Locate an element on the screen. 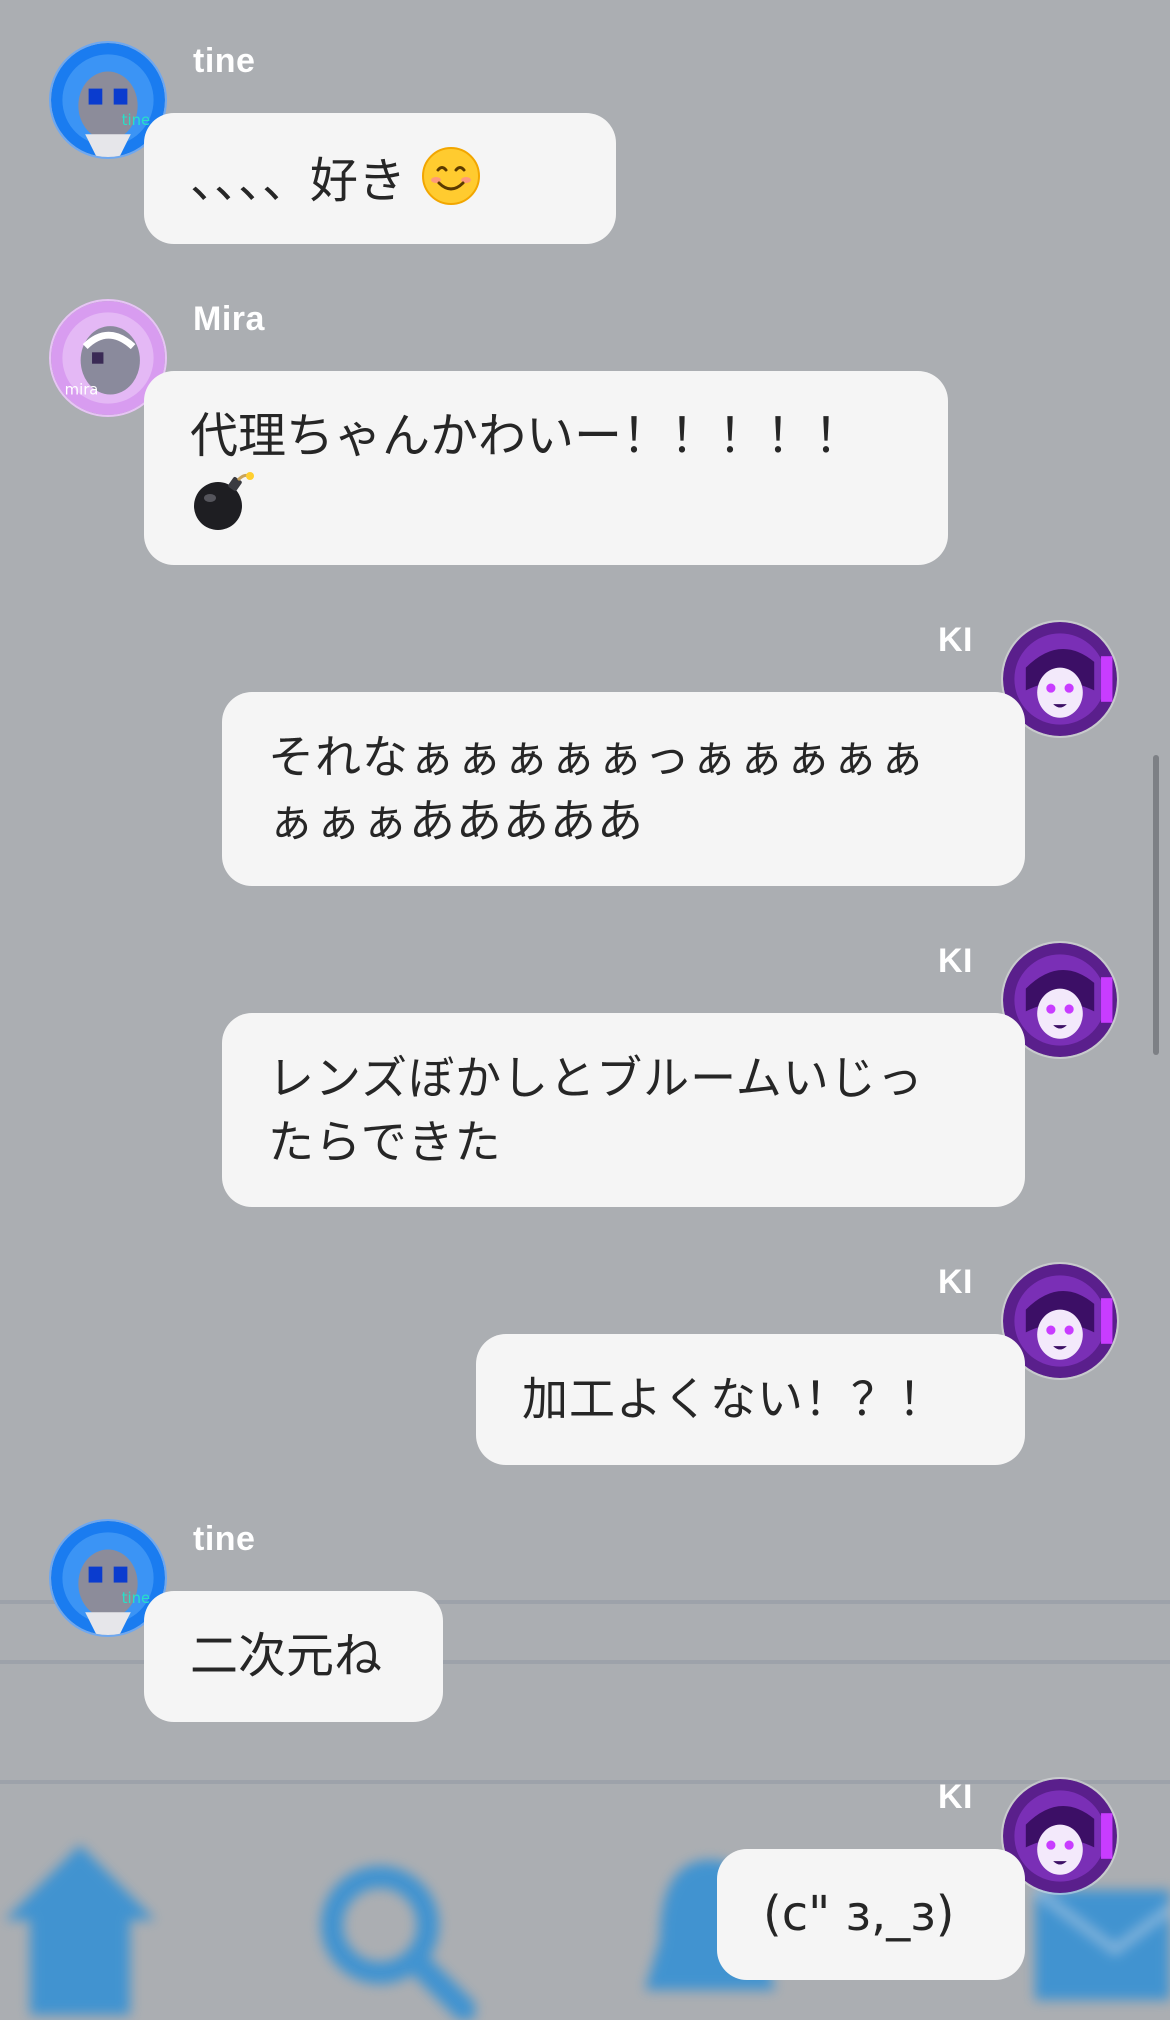  message-text: 加工よくない！？！ is located at coordinates (733, 1399).